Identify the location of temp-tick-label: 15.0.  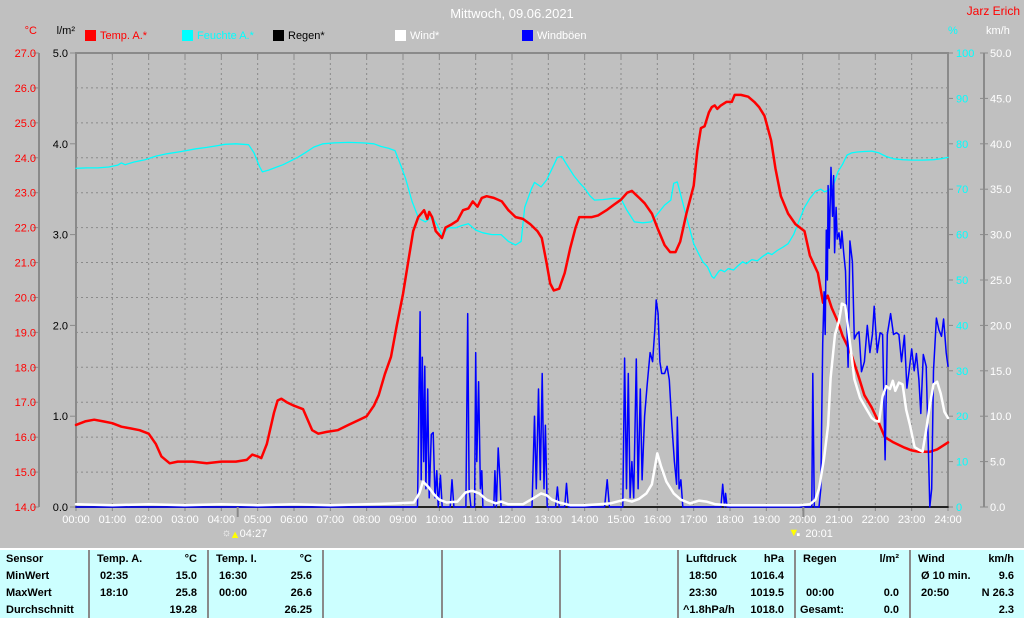
(25, 473).